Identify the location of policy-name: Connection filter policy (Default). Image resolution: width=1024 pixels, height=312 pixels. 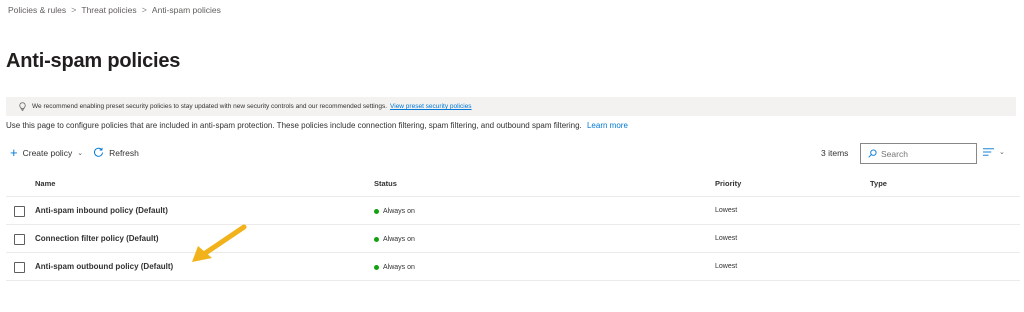
(97, 238).